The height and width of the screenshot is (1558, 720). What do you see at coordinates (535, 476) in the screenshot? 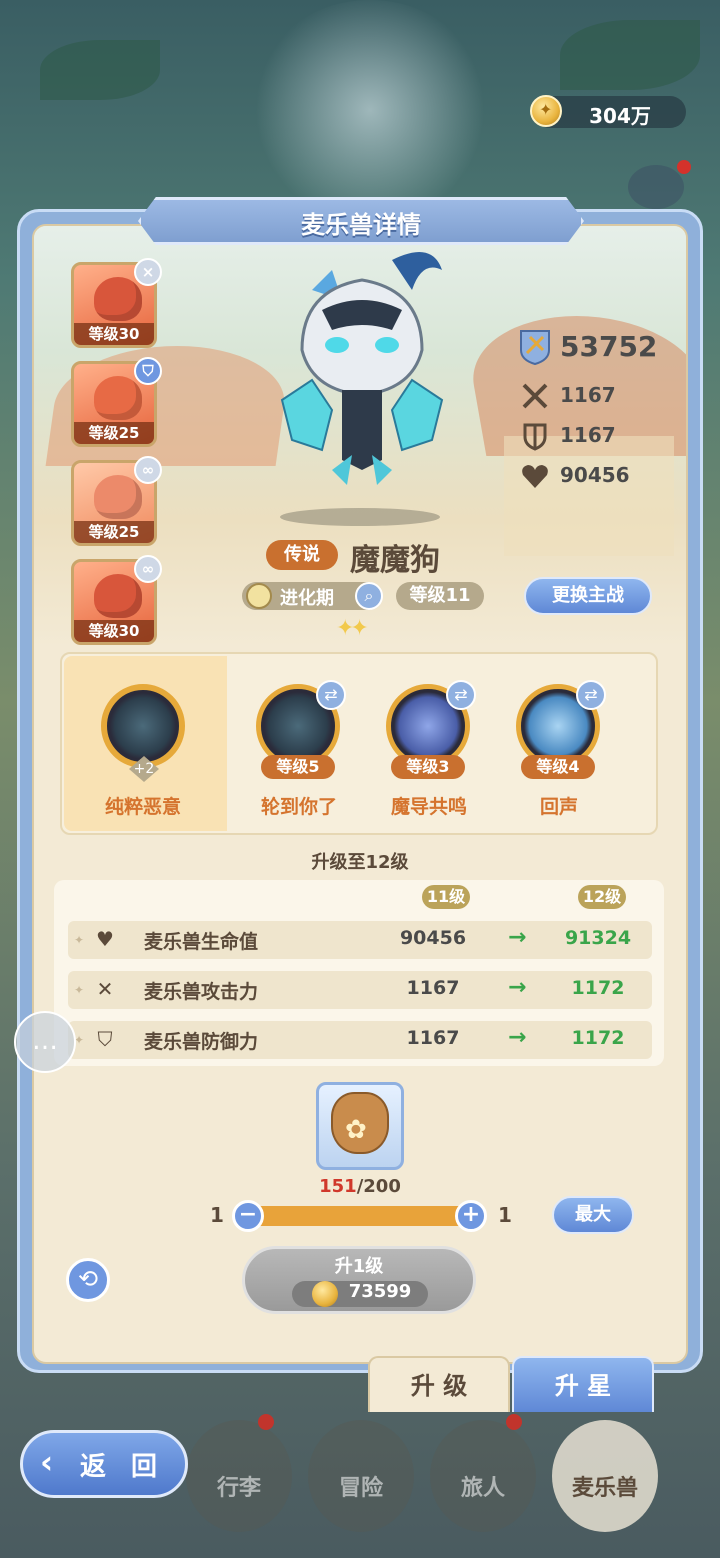
I see `heart-icon` at bounding box center [535, 476].